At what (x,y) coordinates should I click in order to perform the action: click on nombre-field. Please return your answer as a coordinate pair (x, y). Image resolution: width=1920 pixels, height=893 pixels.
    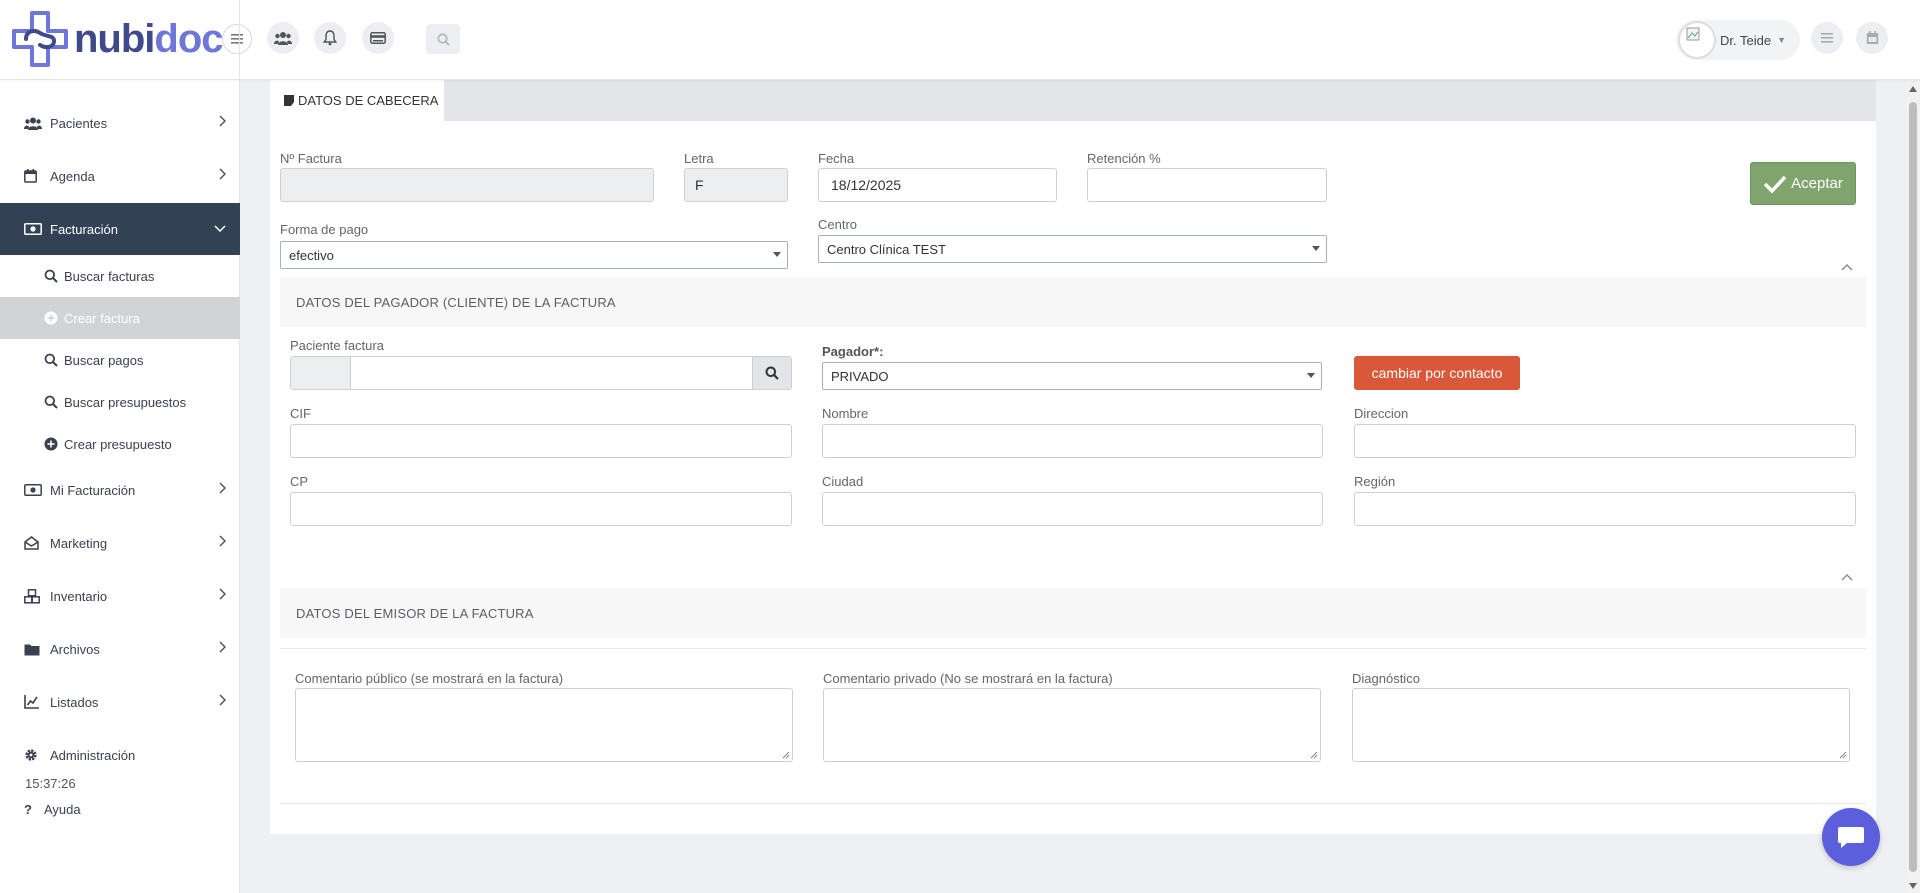
    Looking at the image, I should click on (1072, 441).